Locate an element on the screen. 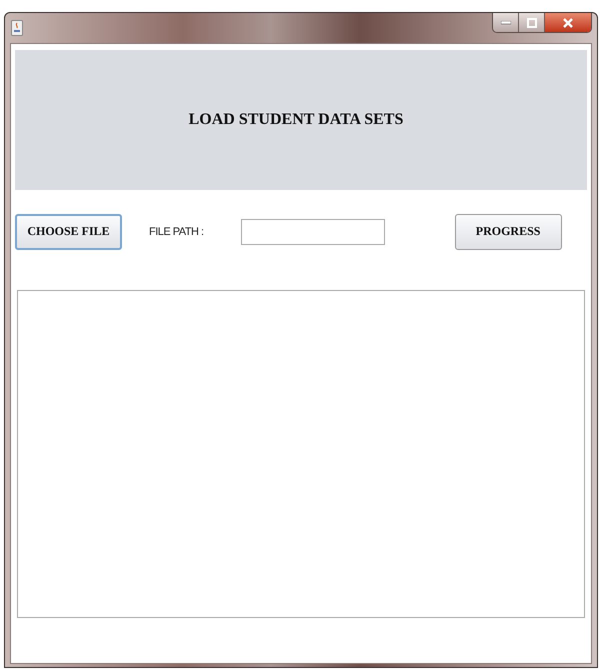 This screenshot has height=670, width=600. maximize-button is located at coordinates (532, 22).